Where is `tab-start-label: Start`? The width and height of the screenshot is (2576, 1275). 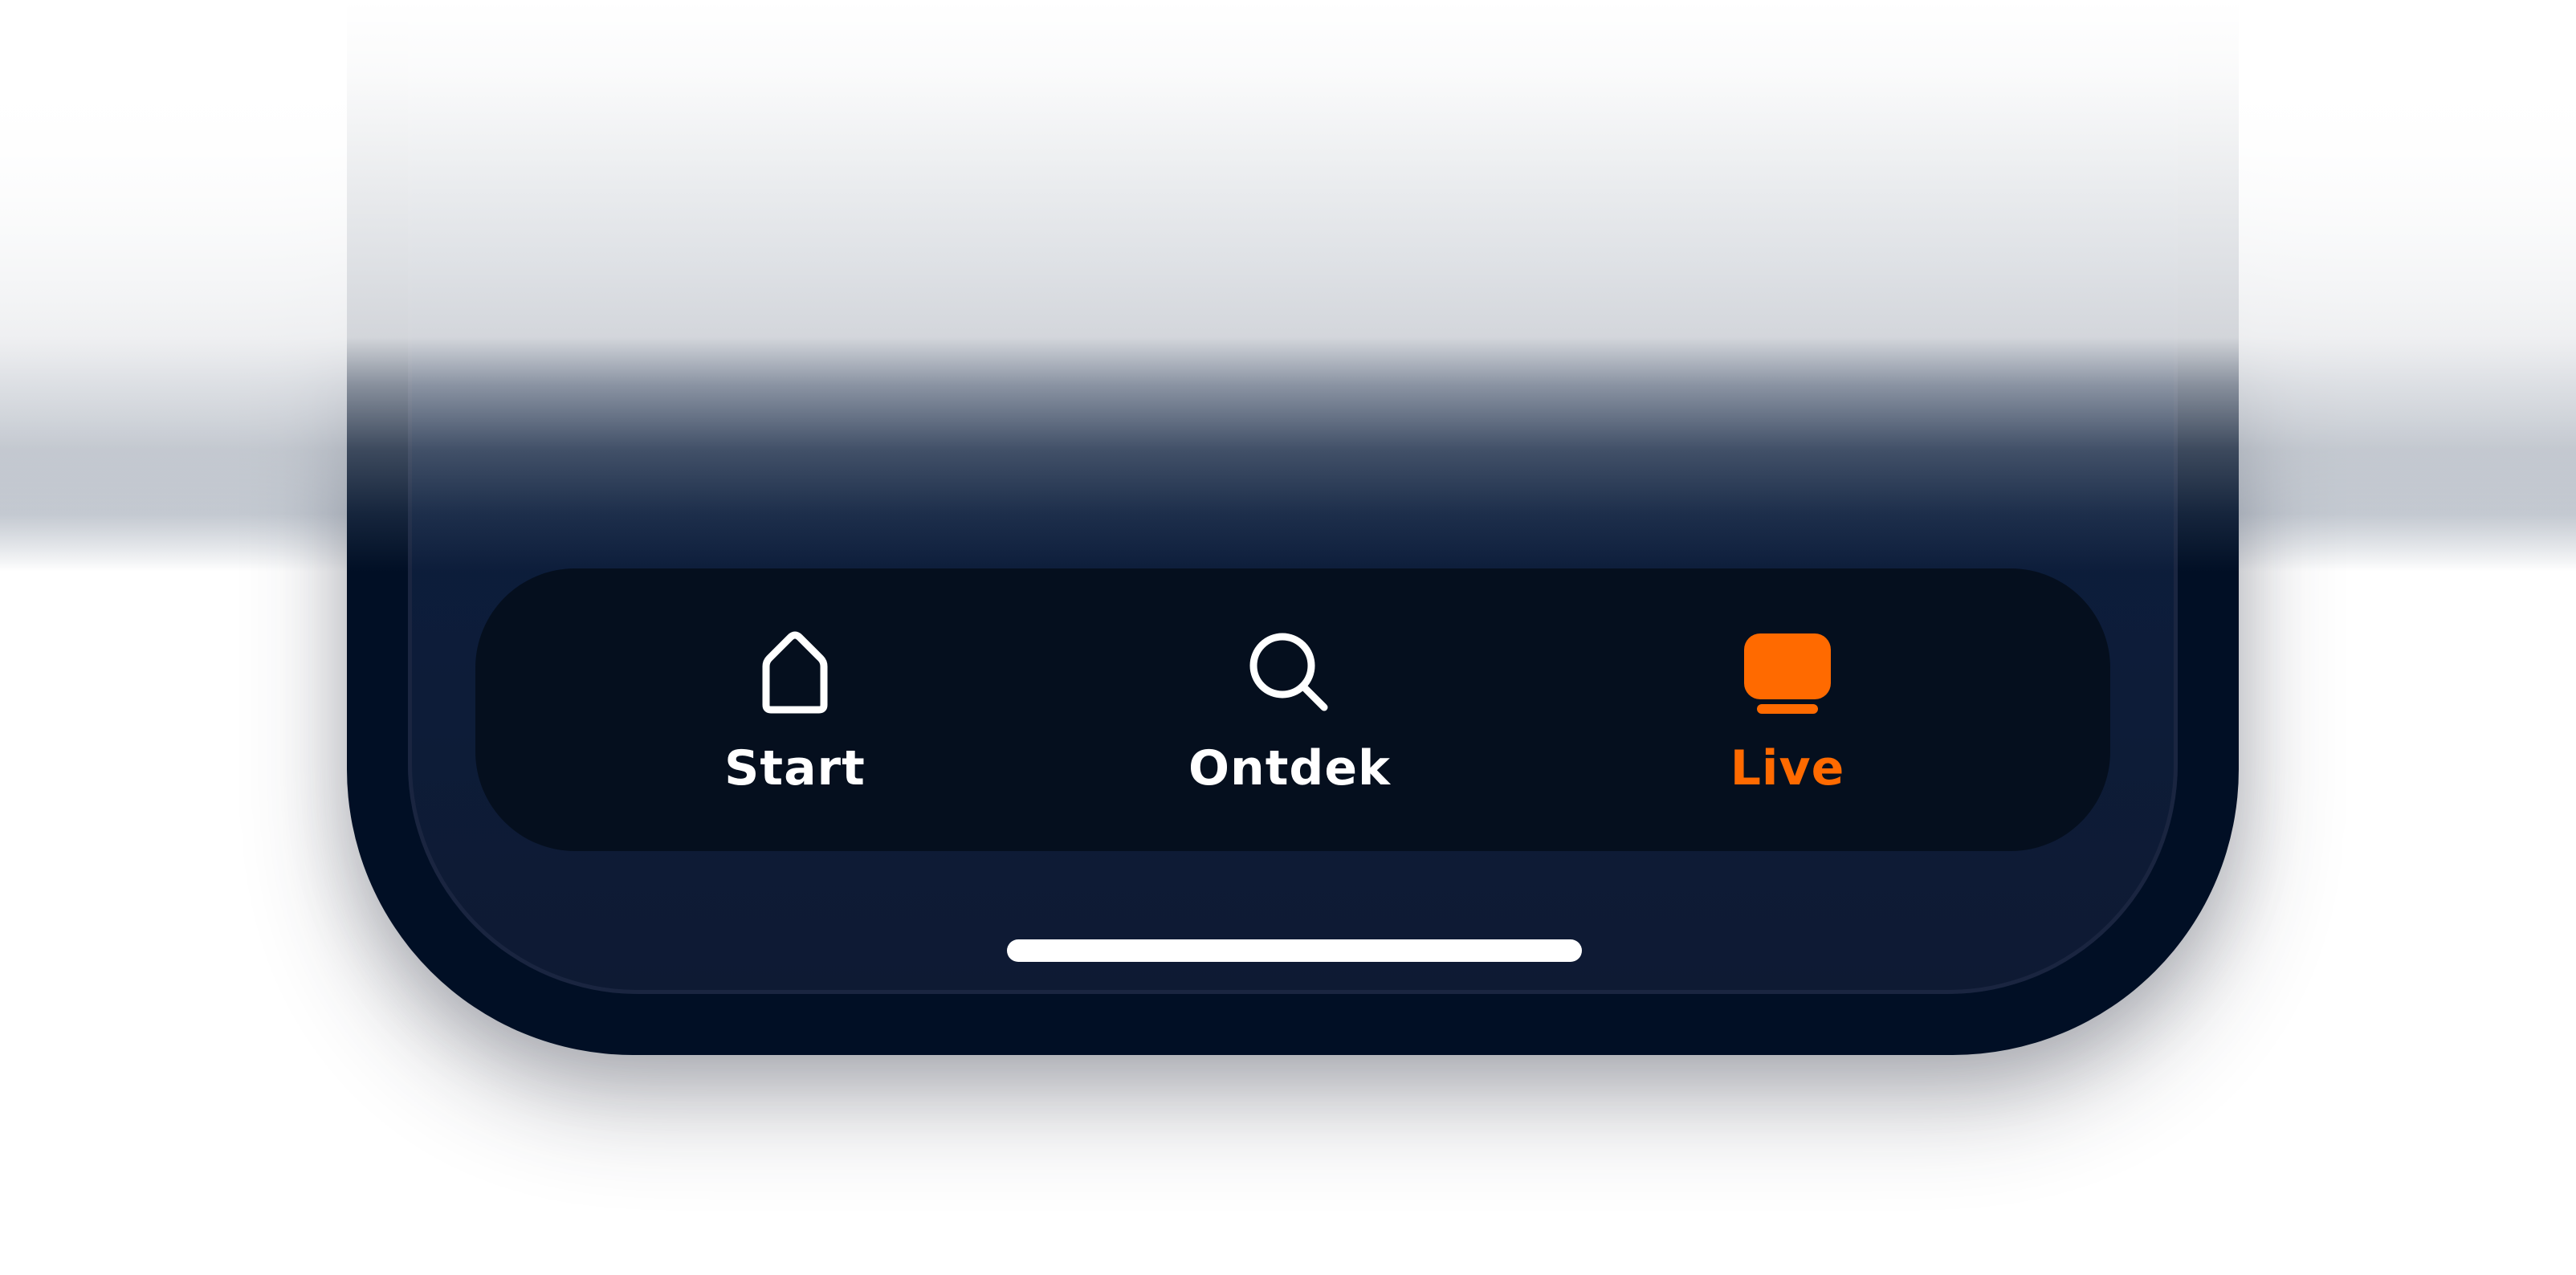
tab-start-label: Start is located at coordinates (795, 768).